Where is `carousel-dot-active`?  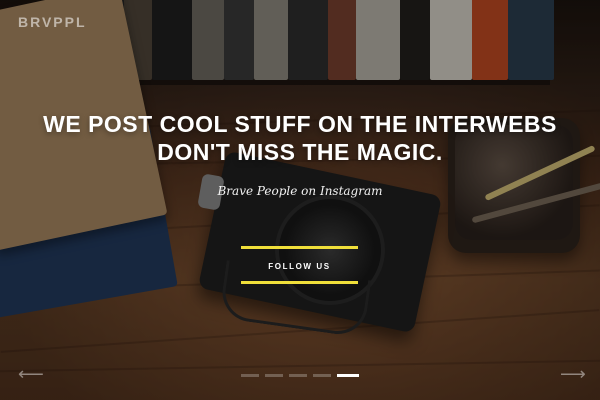
carousel-dot-active is located at coordinates (348, 375).